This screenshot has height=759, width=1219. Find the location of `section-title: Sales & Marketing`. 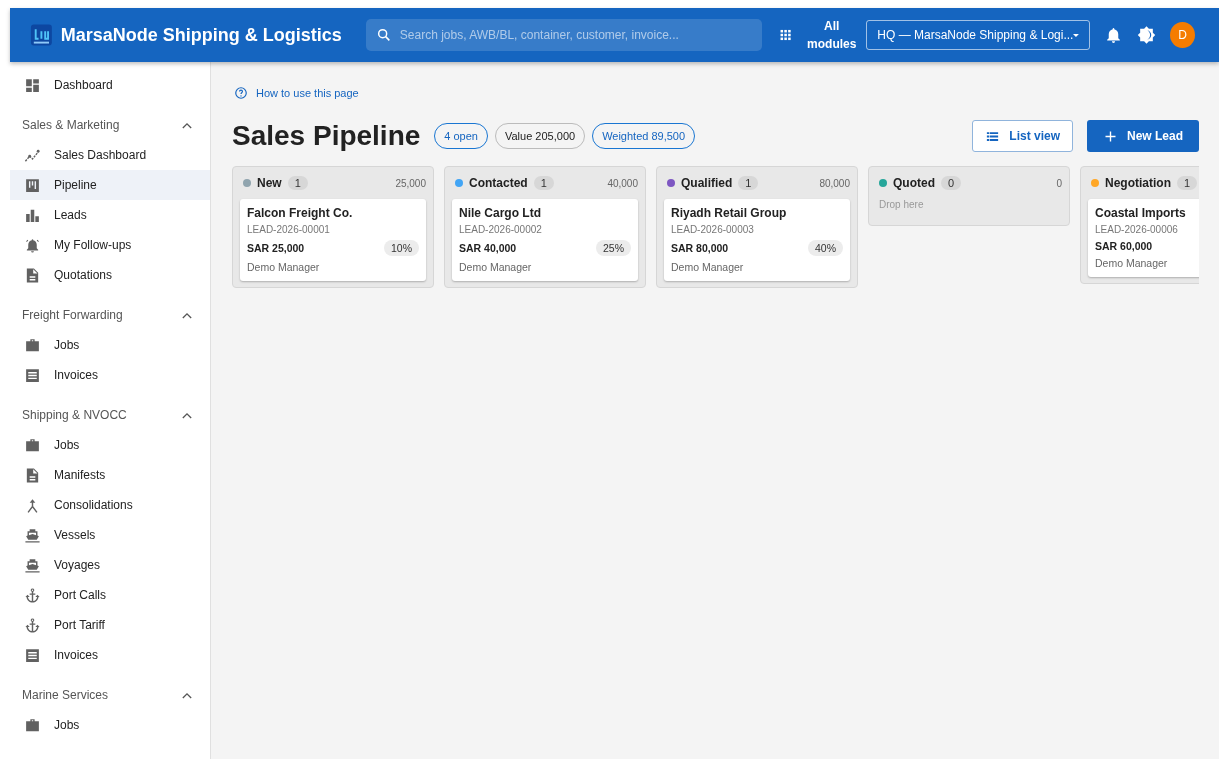

section-title: Sales & Marketing is located at coordinates (71, 125).